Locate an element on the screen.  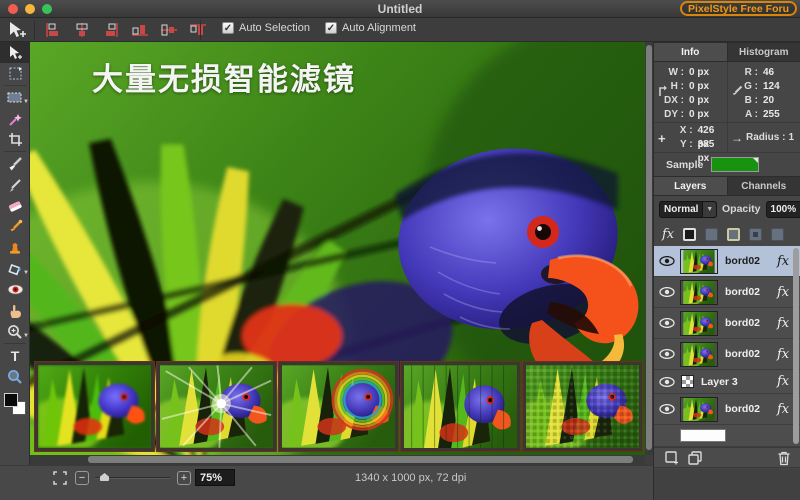
blend-mode-dropdown: Normal ▼ is located at coordinates (688, 209).